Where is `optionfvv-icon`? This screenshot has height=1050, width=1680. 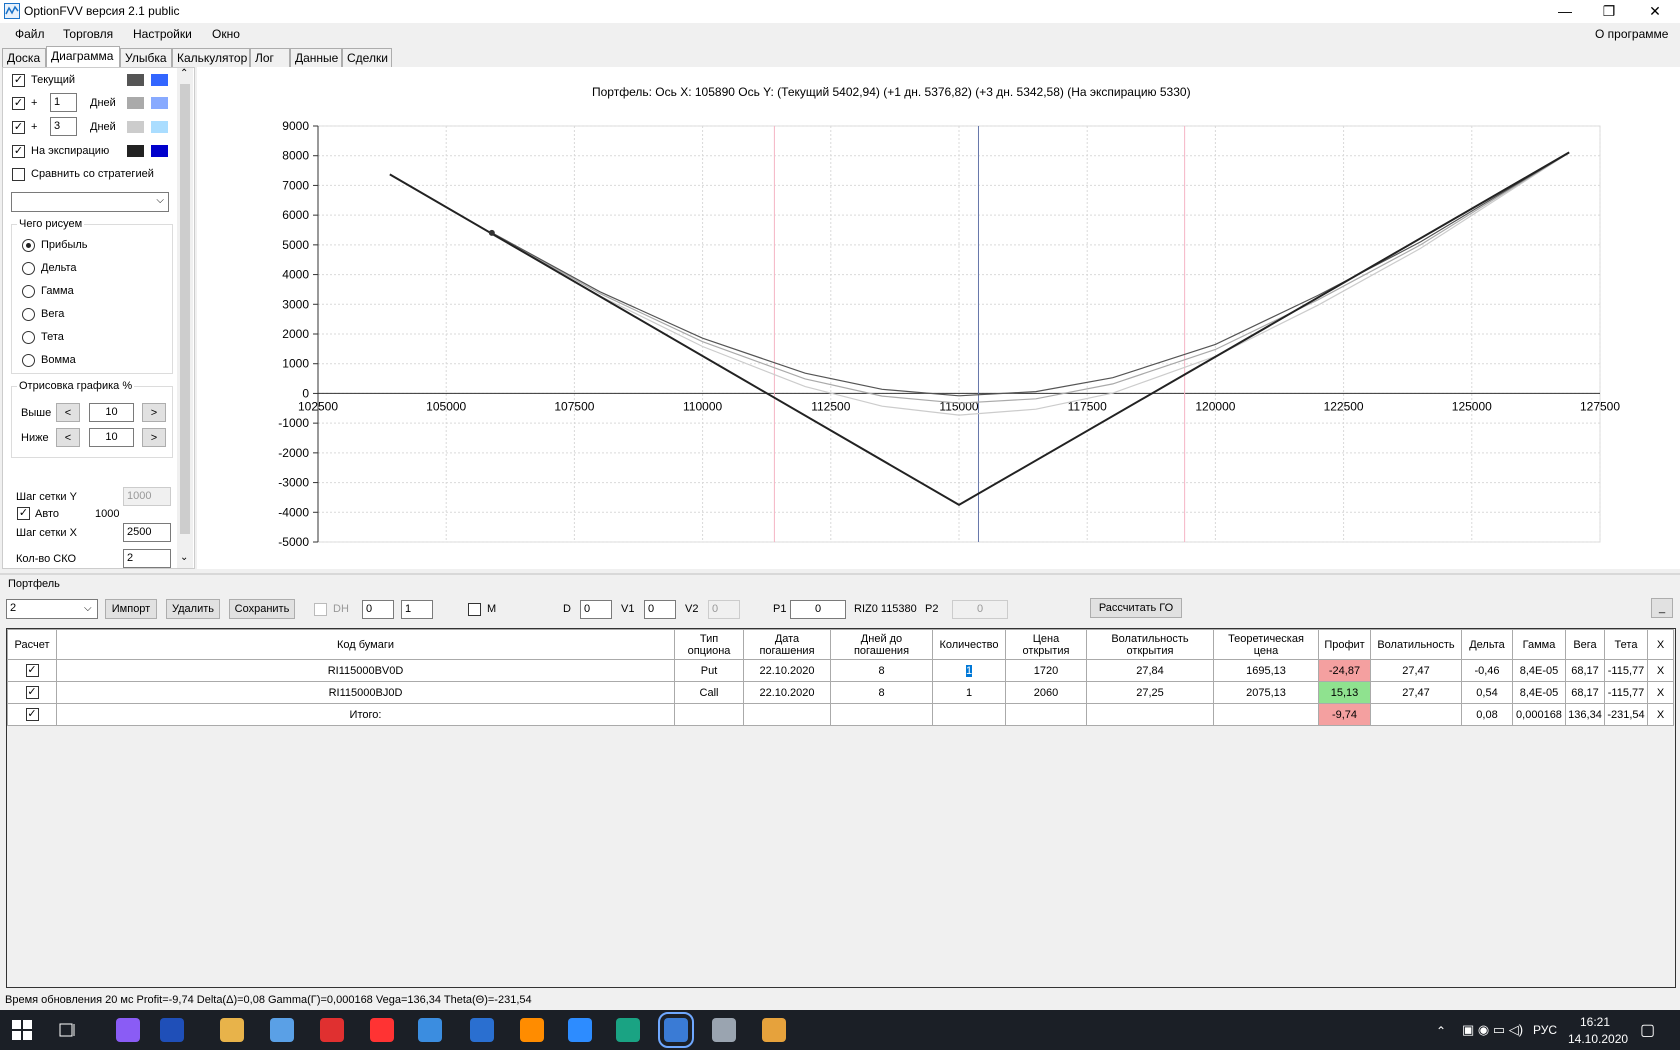 optionfvv-icon is located at coordinates (676, 1030).